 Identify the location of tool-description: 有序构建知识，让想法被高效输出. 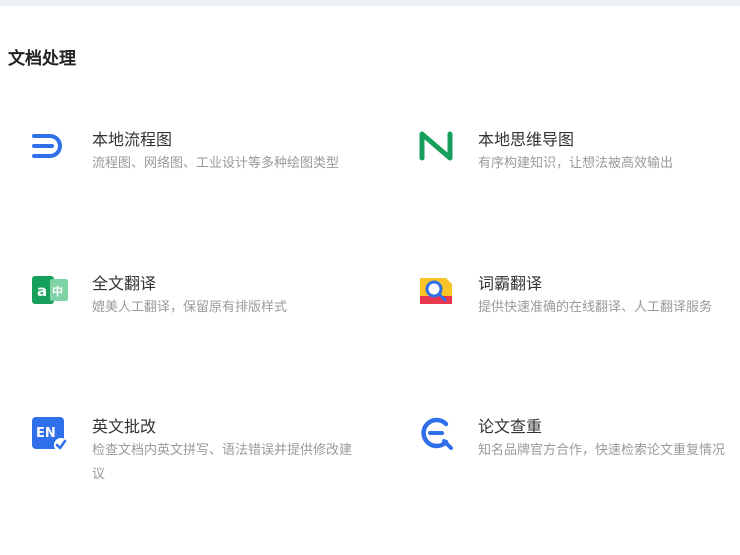
(576, 163).